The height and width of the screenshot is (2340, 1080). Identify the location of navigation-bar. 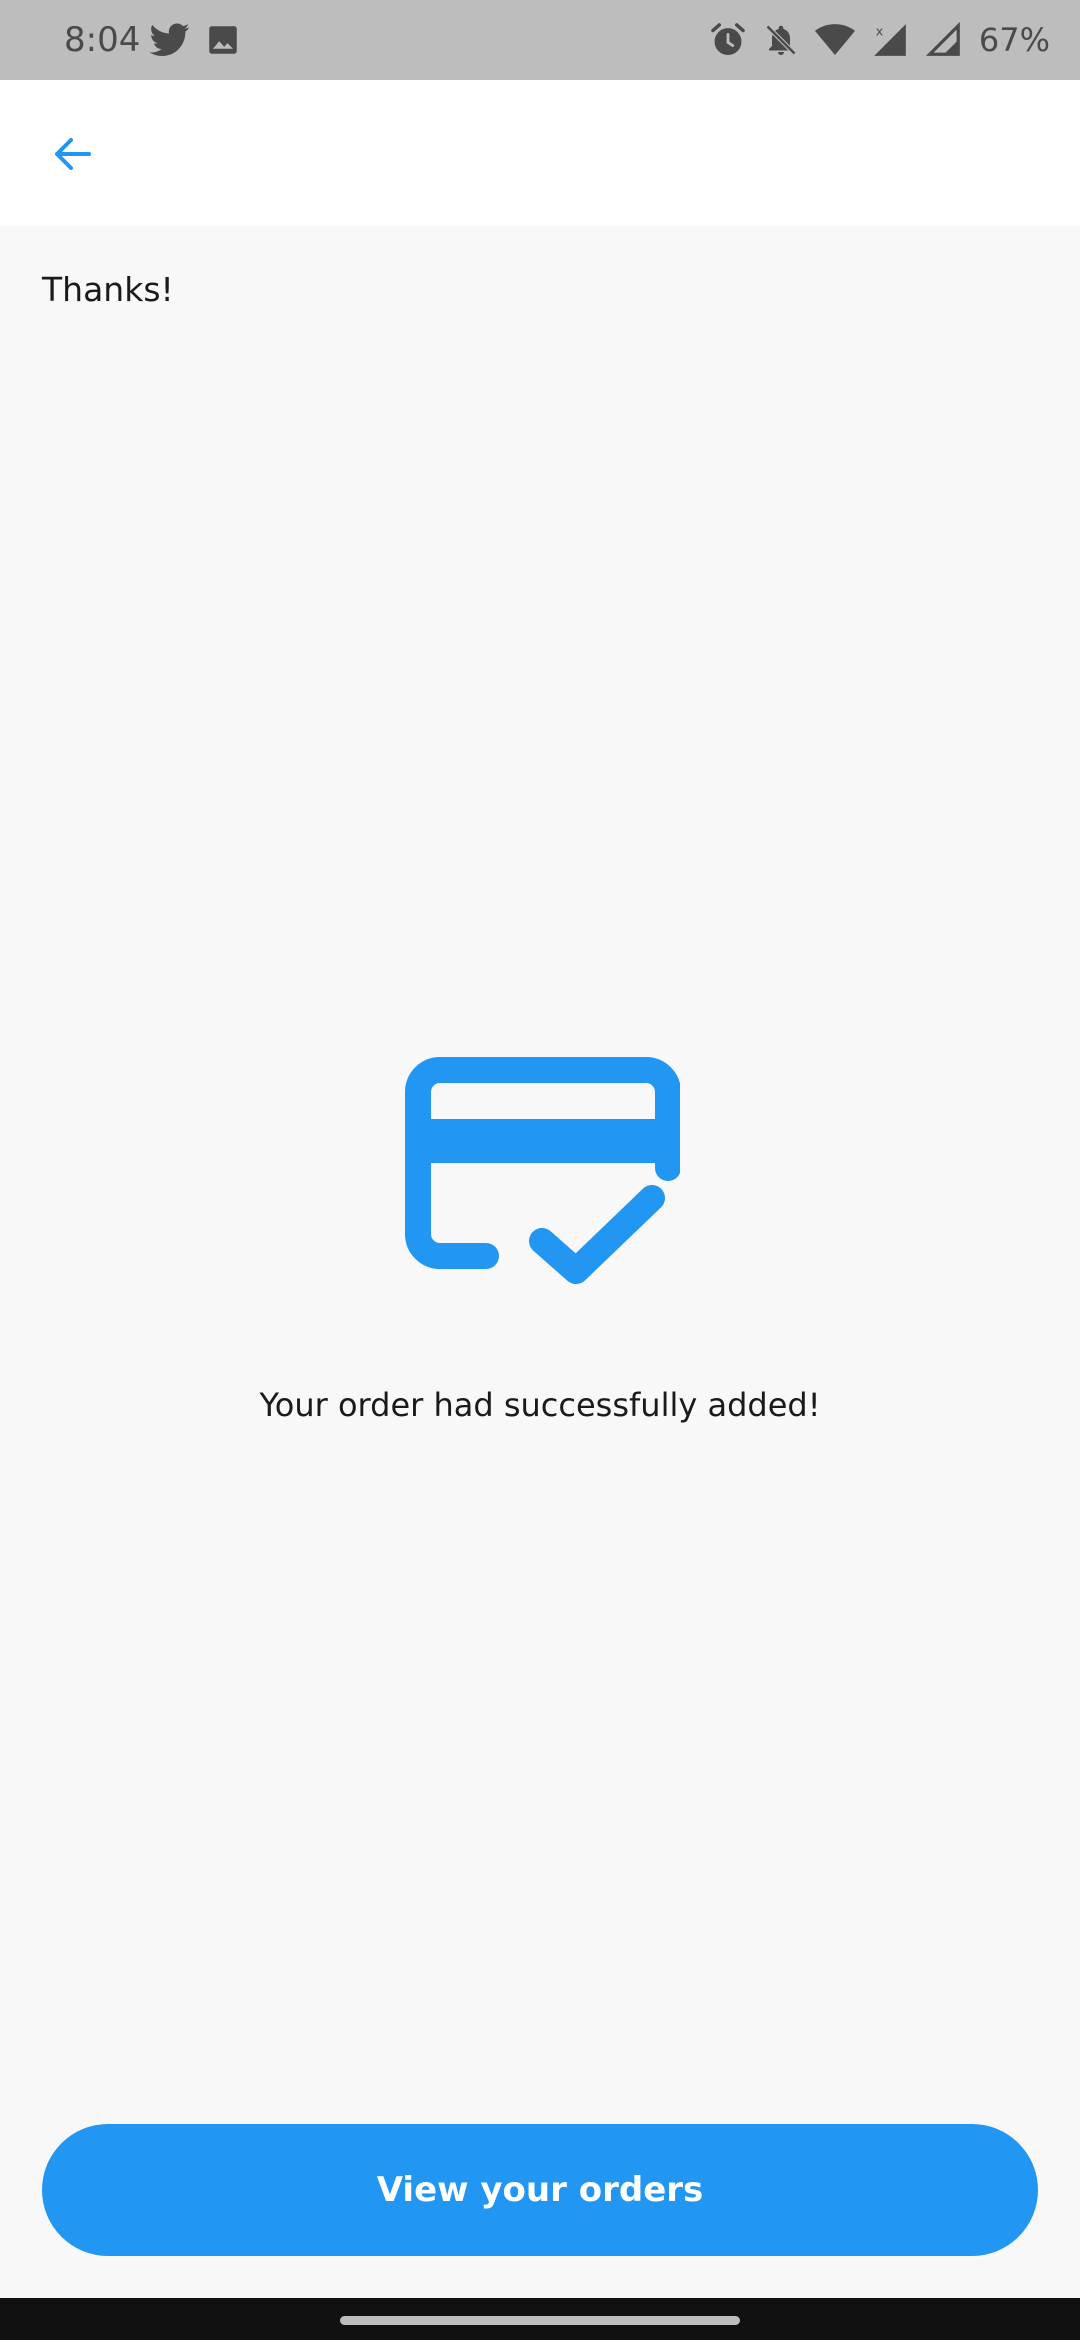
(540, 2319).